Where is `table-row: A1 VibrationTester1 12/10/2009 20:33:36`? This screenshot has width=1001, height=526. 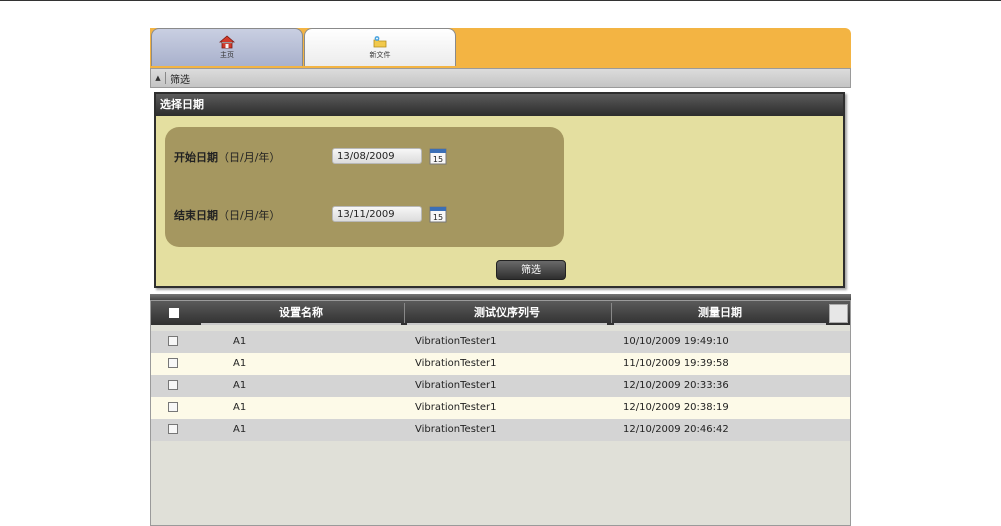
table-row: A1 VibrationTester1 12/10/2009 20:33:36 is located at coordinates (500, 386).